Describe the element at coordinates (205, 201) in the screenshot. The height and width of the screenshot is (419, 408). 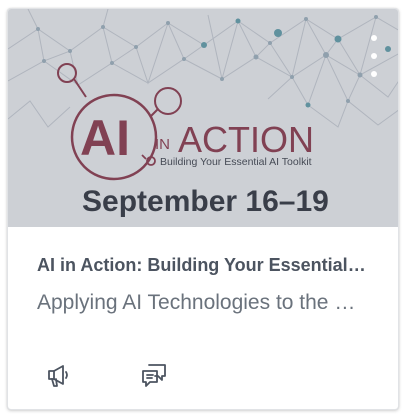
I see `event-dates-text: September 16–19` at that location.